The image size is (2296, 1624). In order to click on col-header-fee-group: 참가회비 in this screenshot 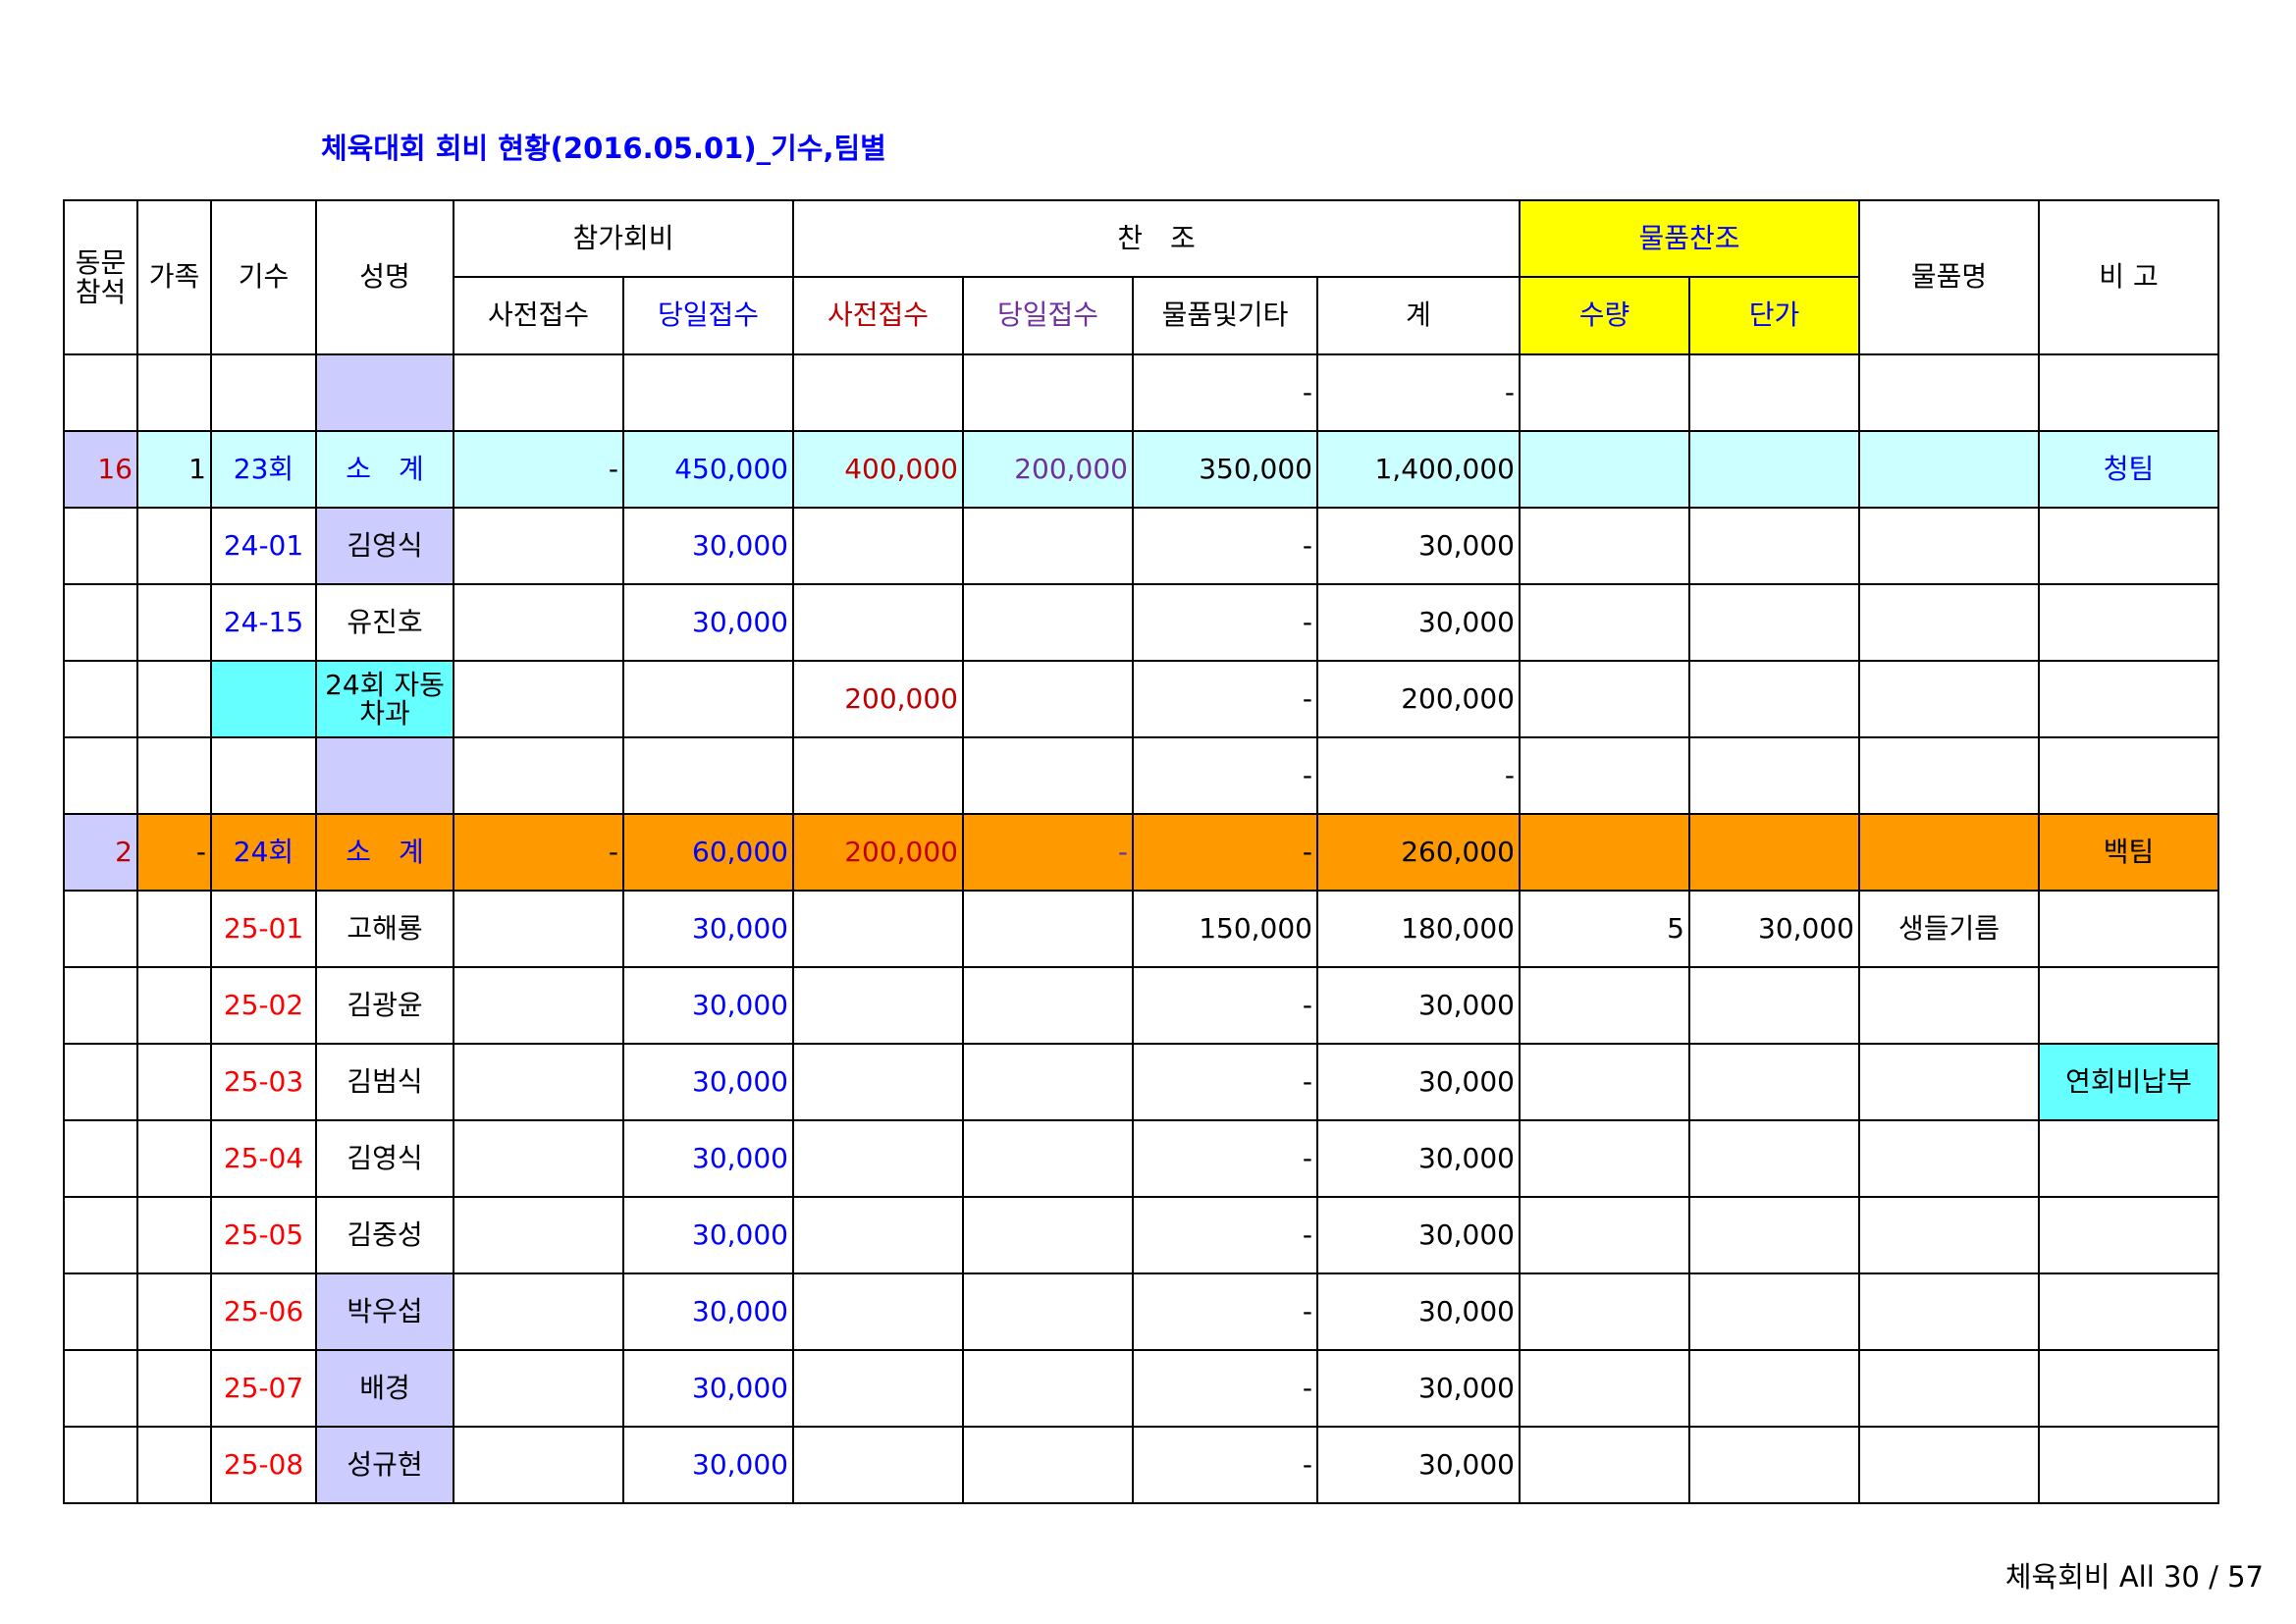, I will do `click(623, 238)`.